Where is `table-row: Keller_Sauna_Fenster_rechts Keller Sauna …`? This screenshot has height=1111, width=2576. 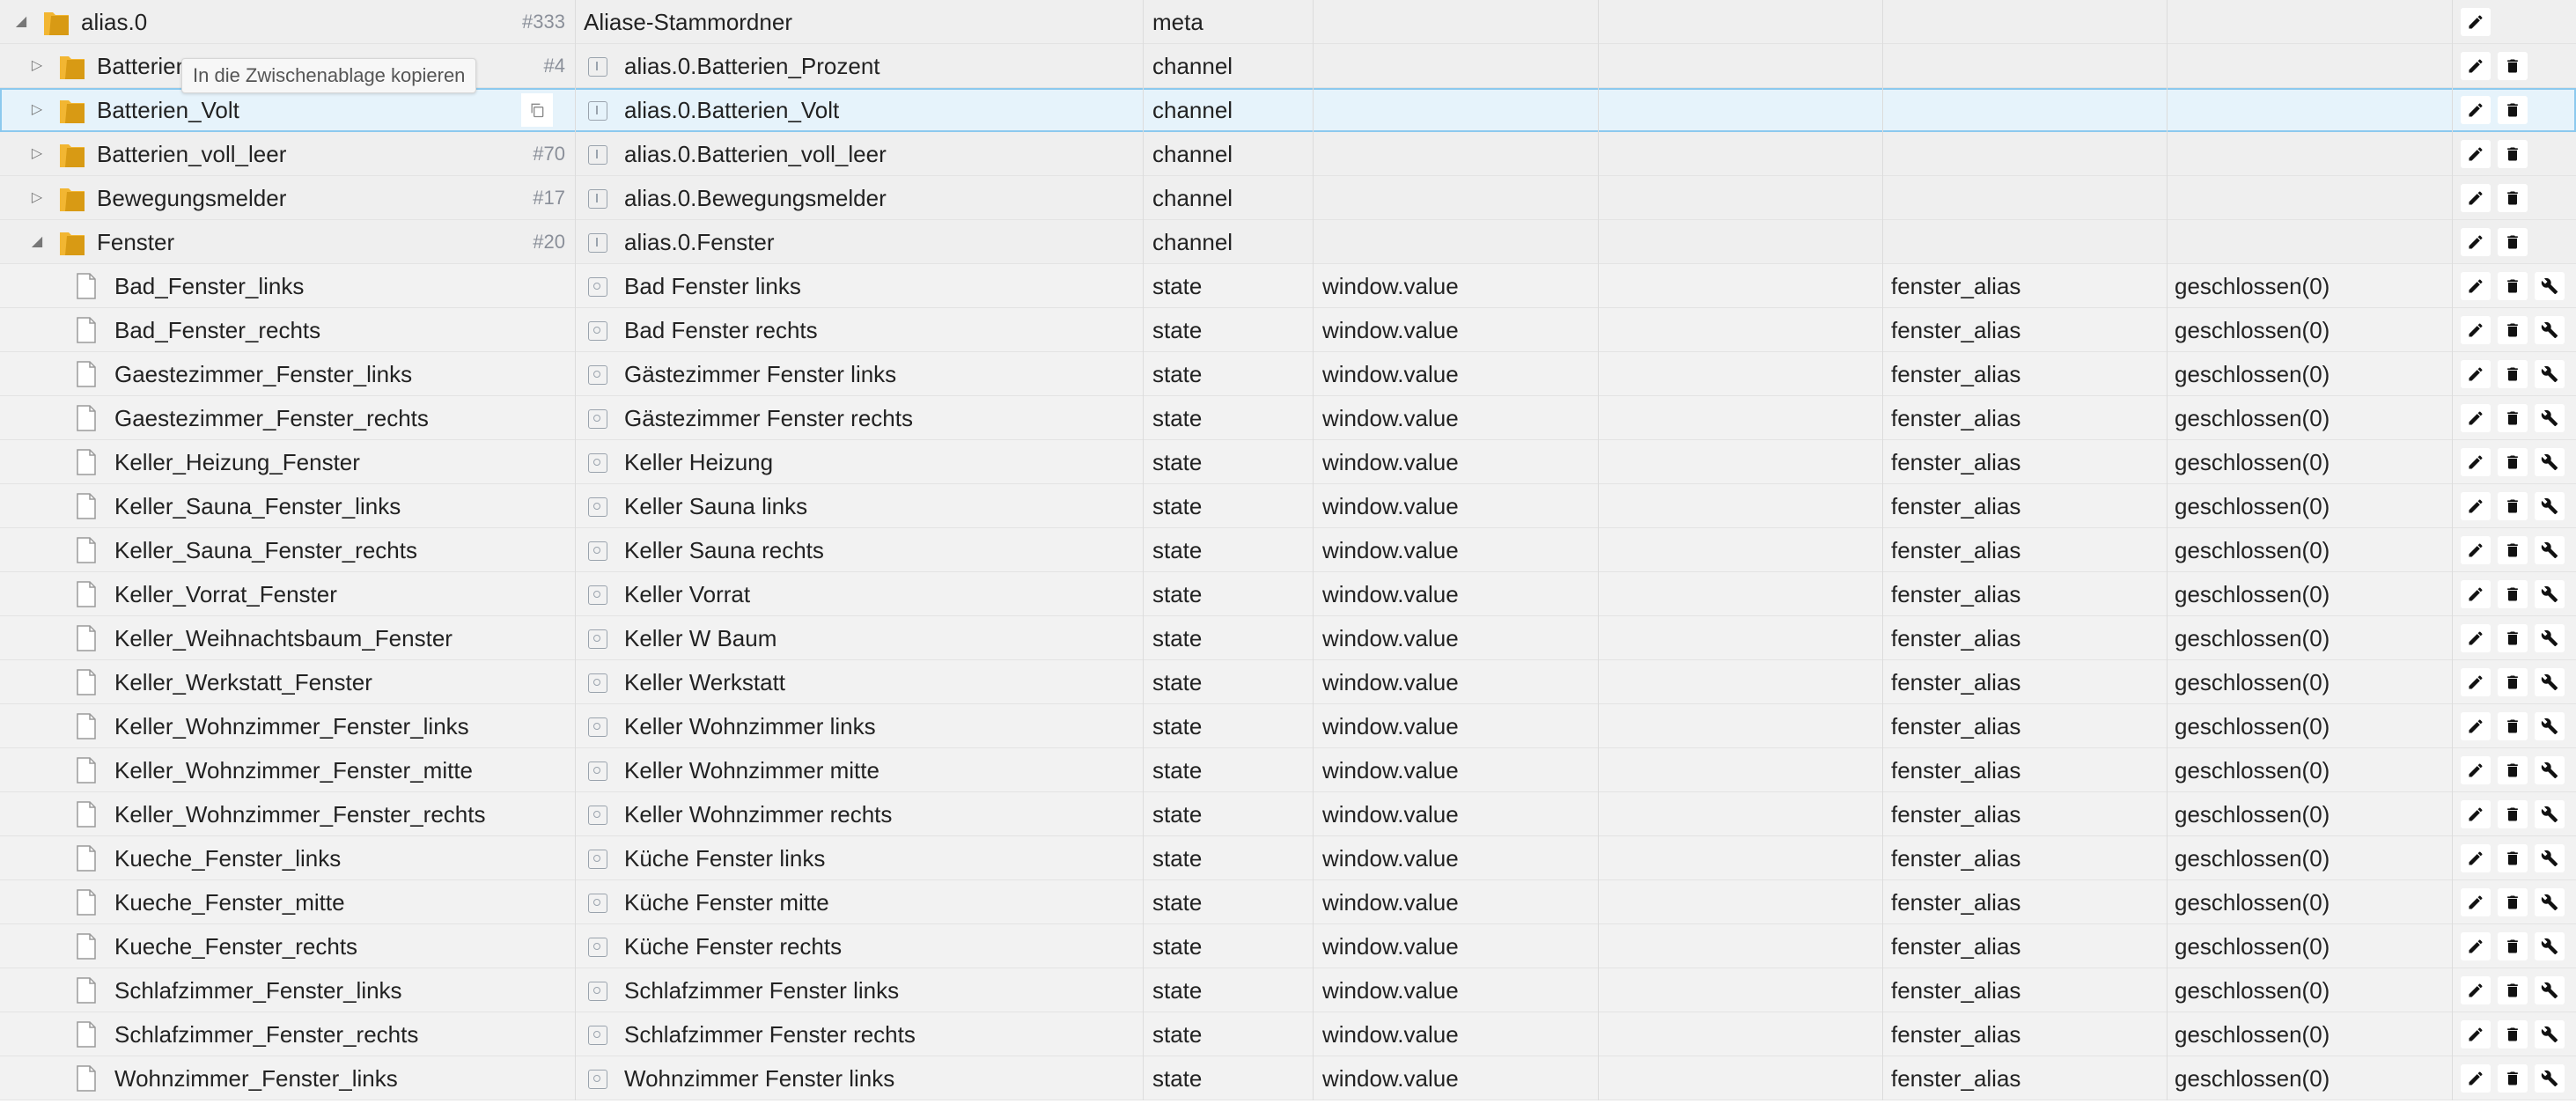
table-row: Keller_Sauna_Fenster_rechts Keller Sauna … is located at coordinates (1288, 550).